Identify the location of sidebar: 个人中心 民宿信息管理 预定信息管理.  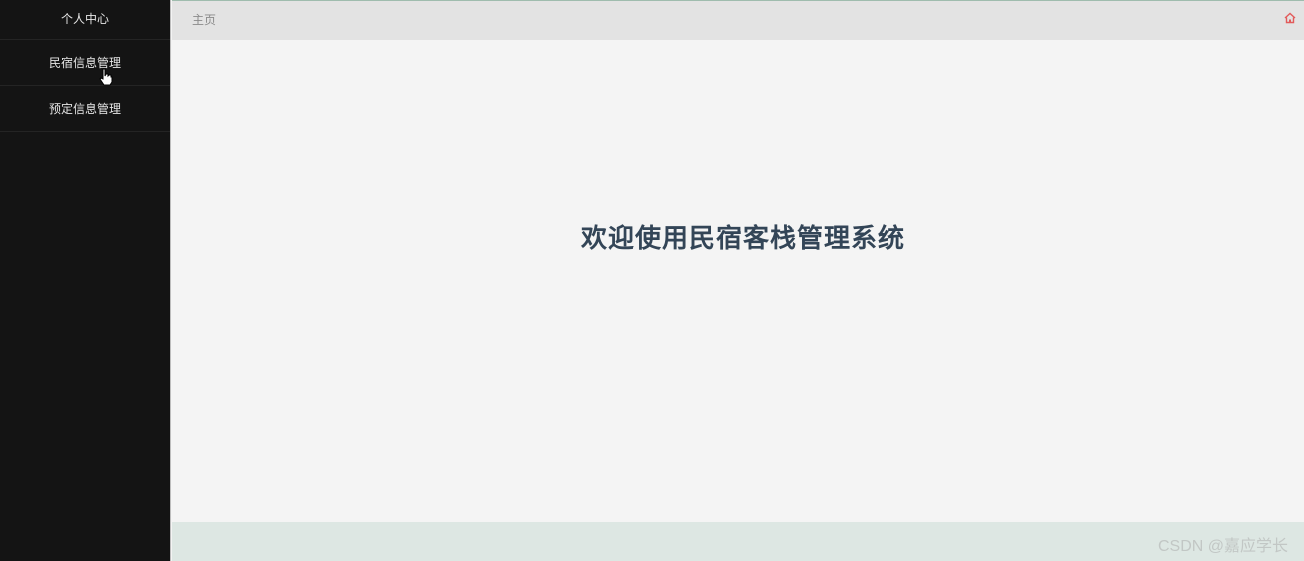
(85, 280).